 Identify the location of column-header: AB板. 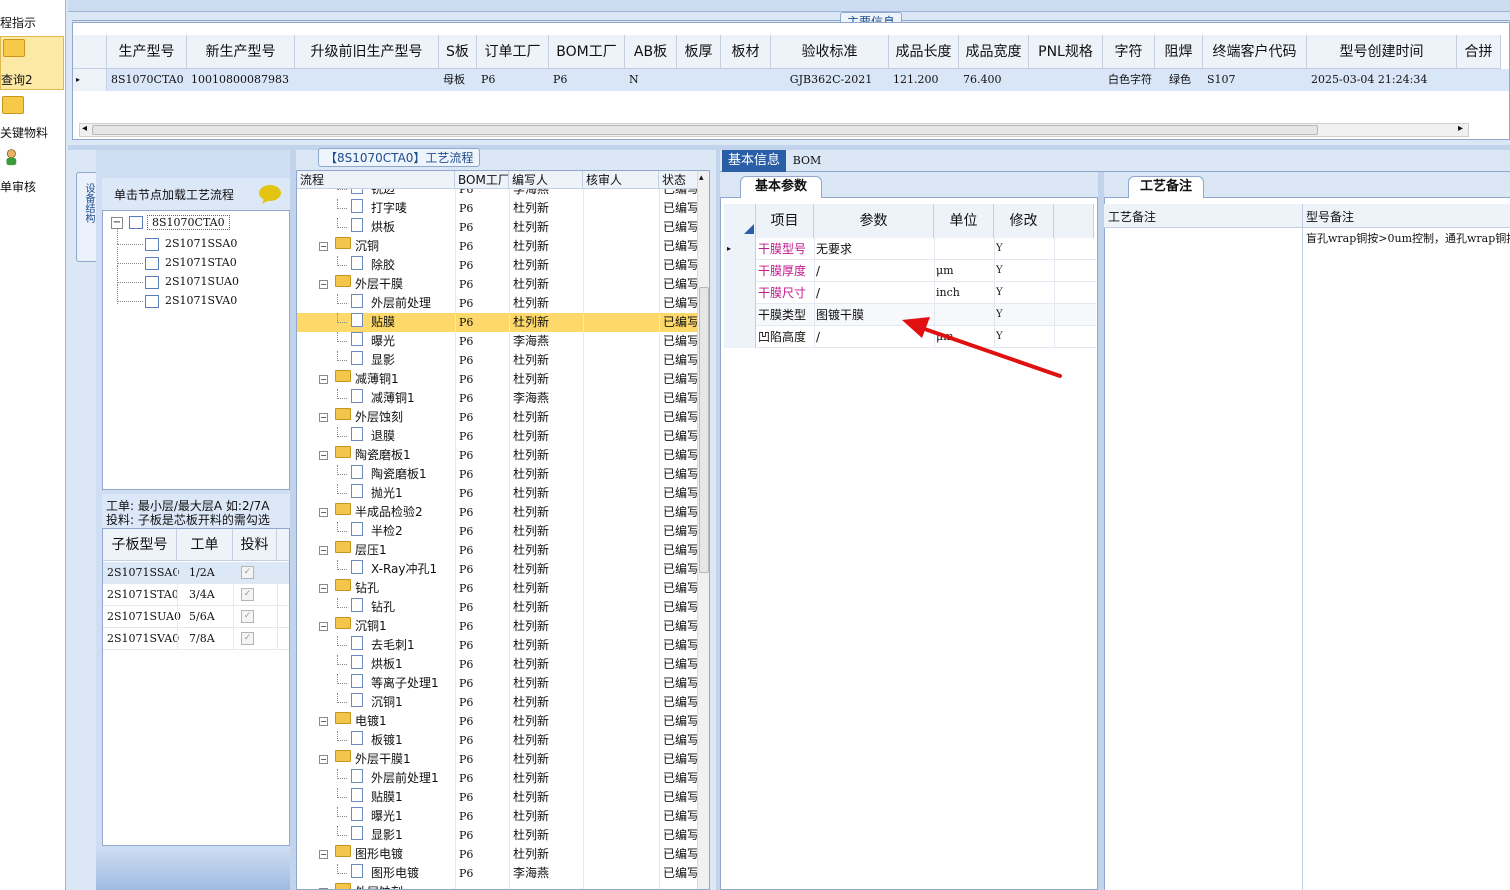
(651, 52).